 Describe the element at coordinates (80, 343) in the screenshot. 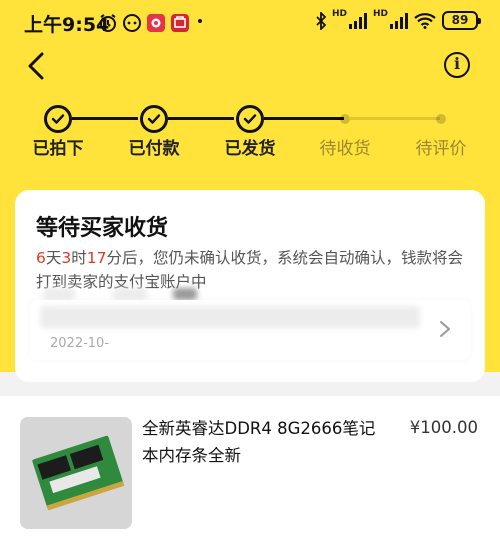

I see `logistics-date: 2022-10-` at that location.